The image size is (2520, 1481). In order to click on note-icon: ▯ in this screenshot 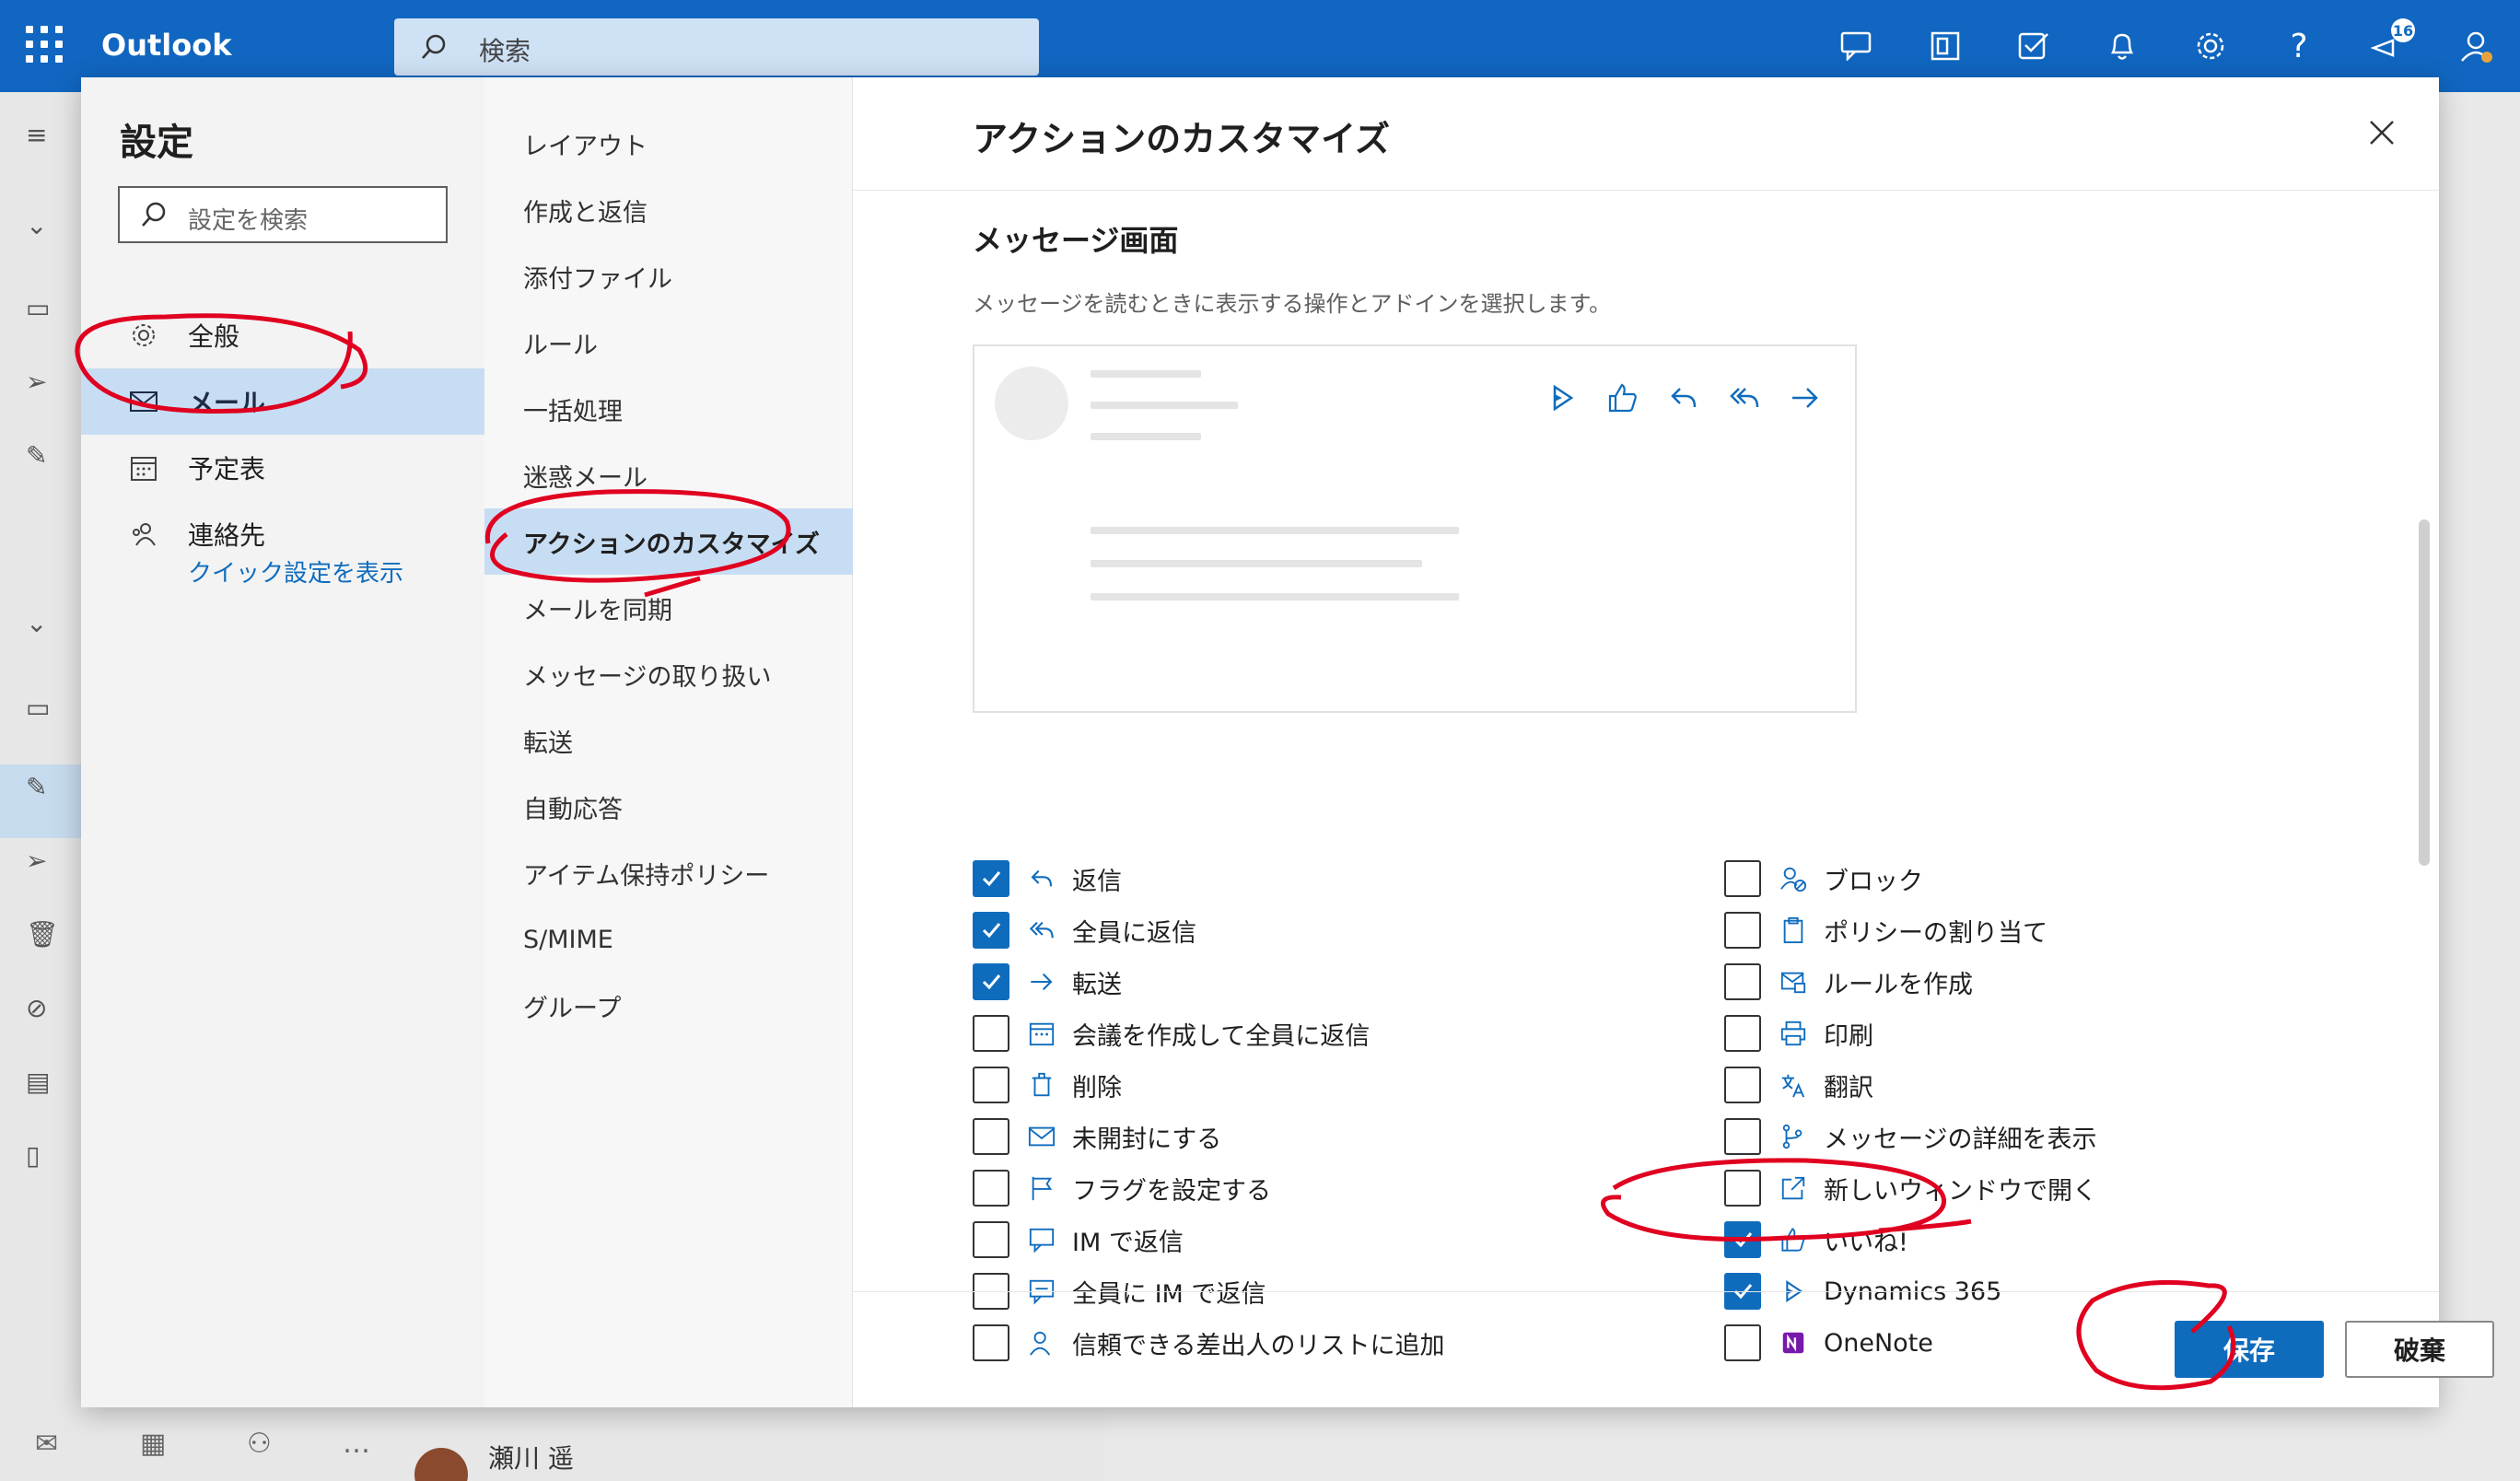, I will do `click(41, 1156)`.